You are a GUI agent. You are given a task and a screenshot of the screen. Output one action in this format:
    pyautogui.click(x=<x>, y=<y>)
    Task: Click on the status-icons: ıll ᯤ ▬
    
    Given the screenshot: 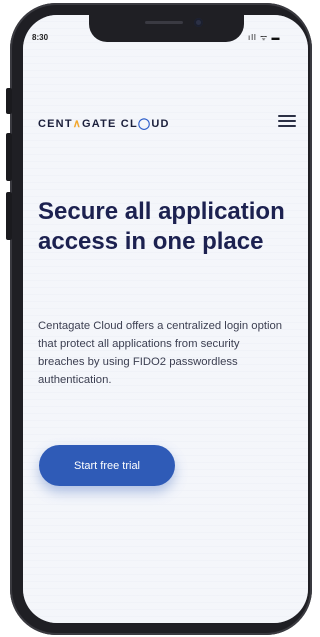 What is the action you would take?
    pyautogui.click(x=264, y=37)
    